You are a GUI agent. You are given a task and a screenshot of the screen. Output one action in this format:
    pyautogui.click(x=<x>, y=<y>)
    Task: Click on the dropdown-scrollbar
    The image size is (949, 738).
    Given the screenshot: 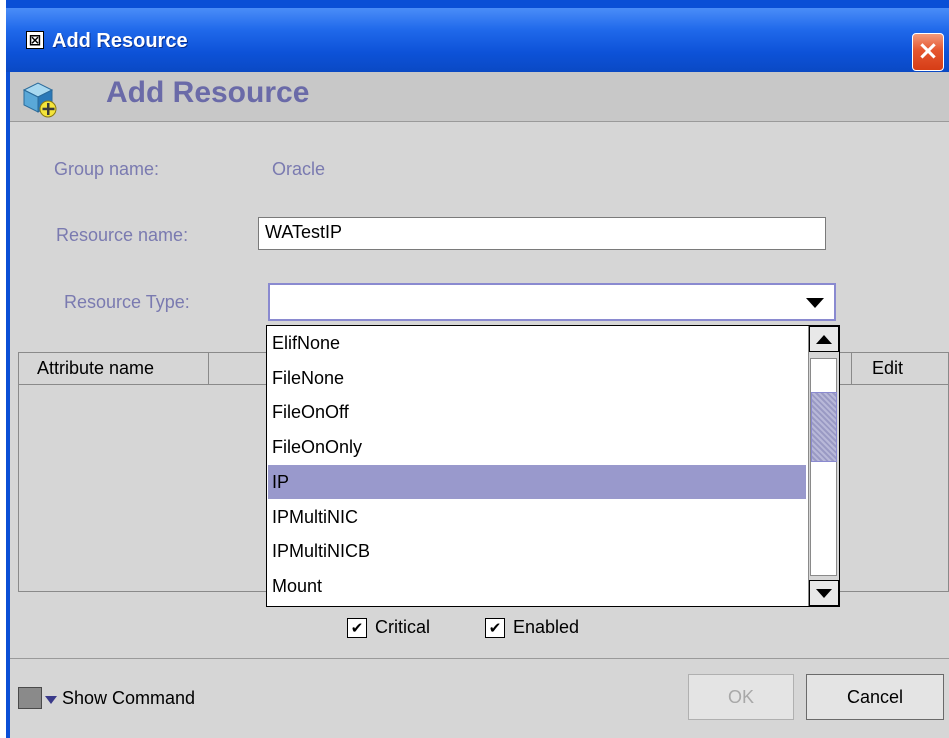 What is the action you would take?
    pyautogui.click(x=823, y=466)
    